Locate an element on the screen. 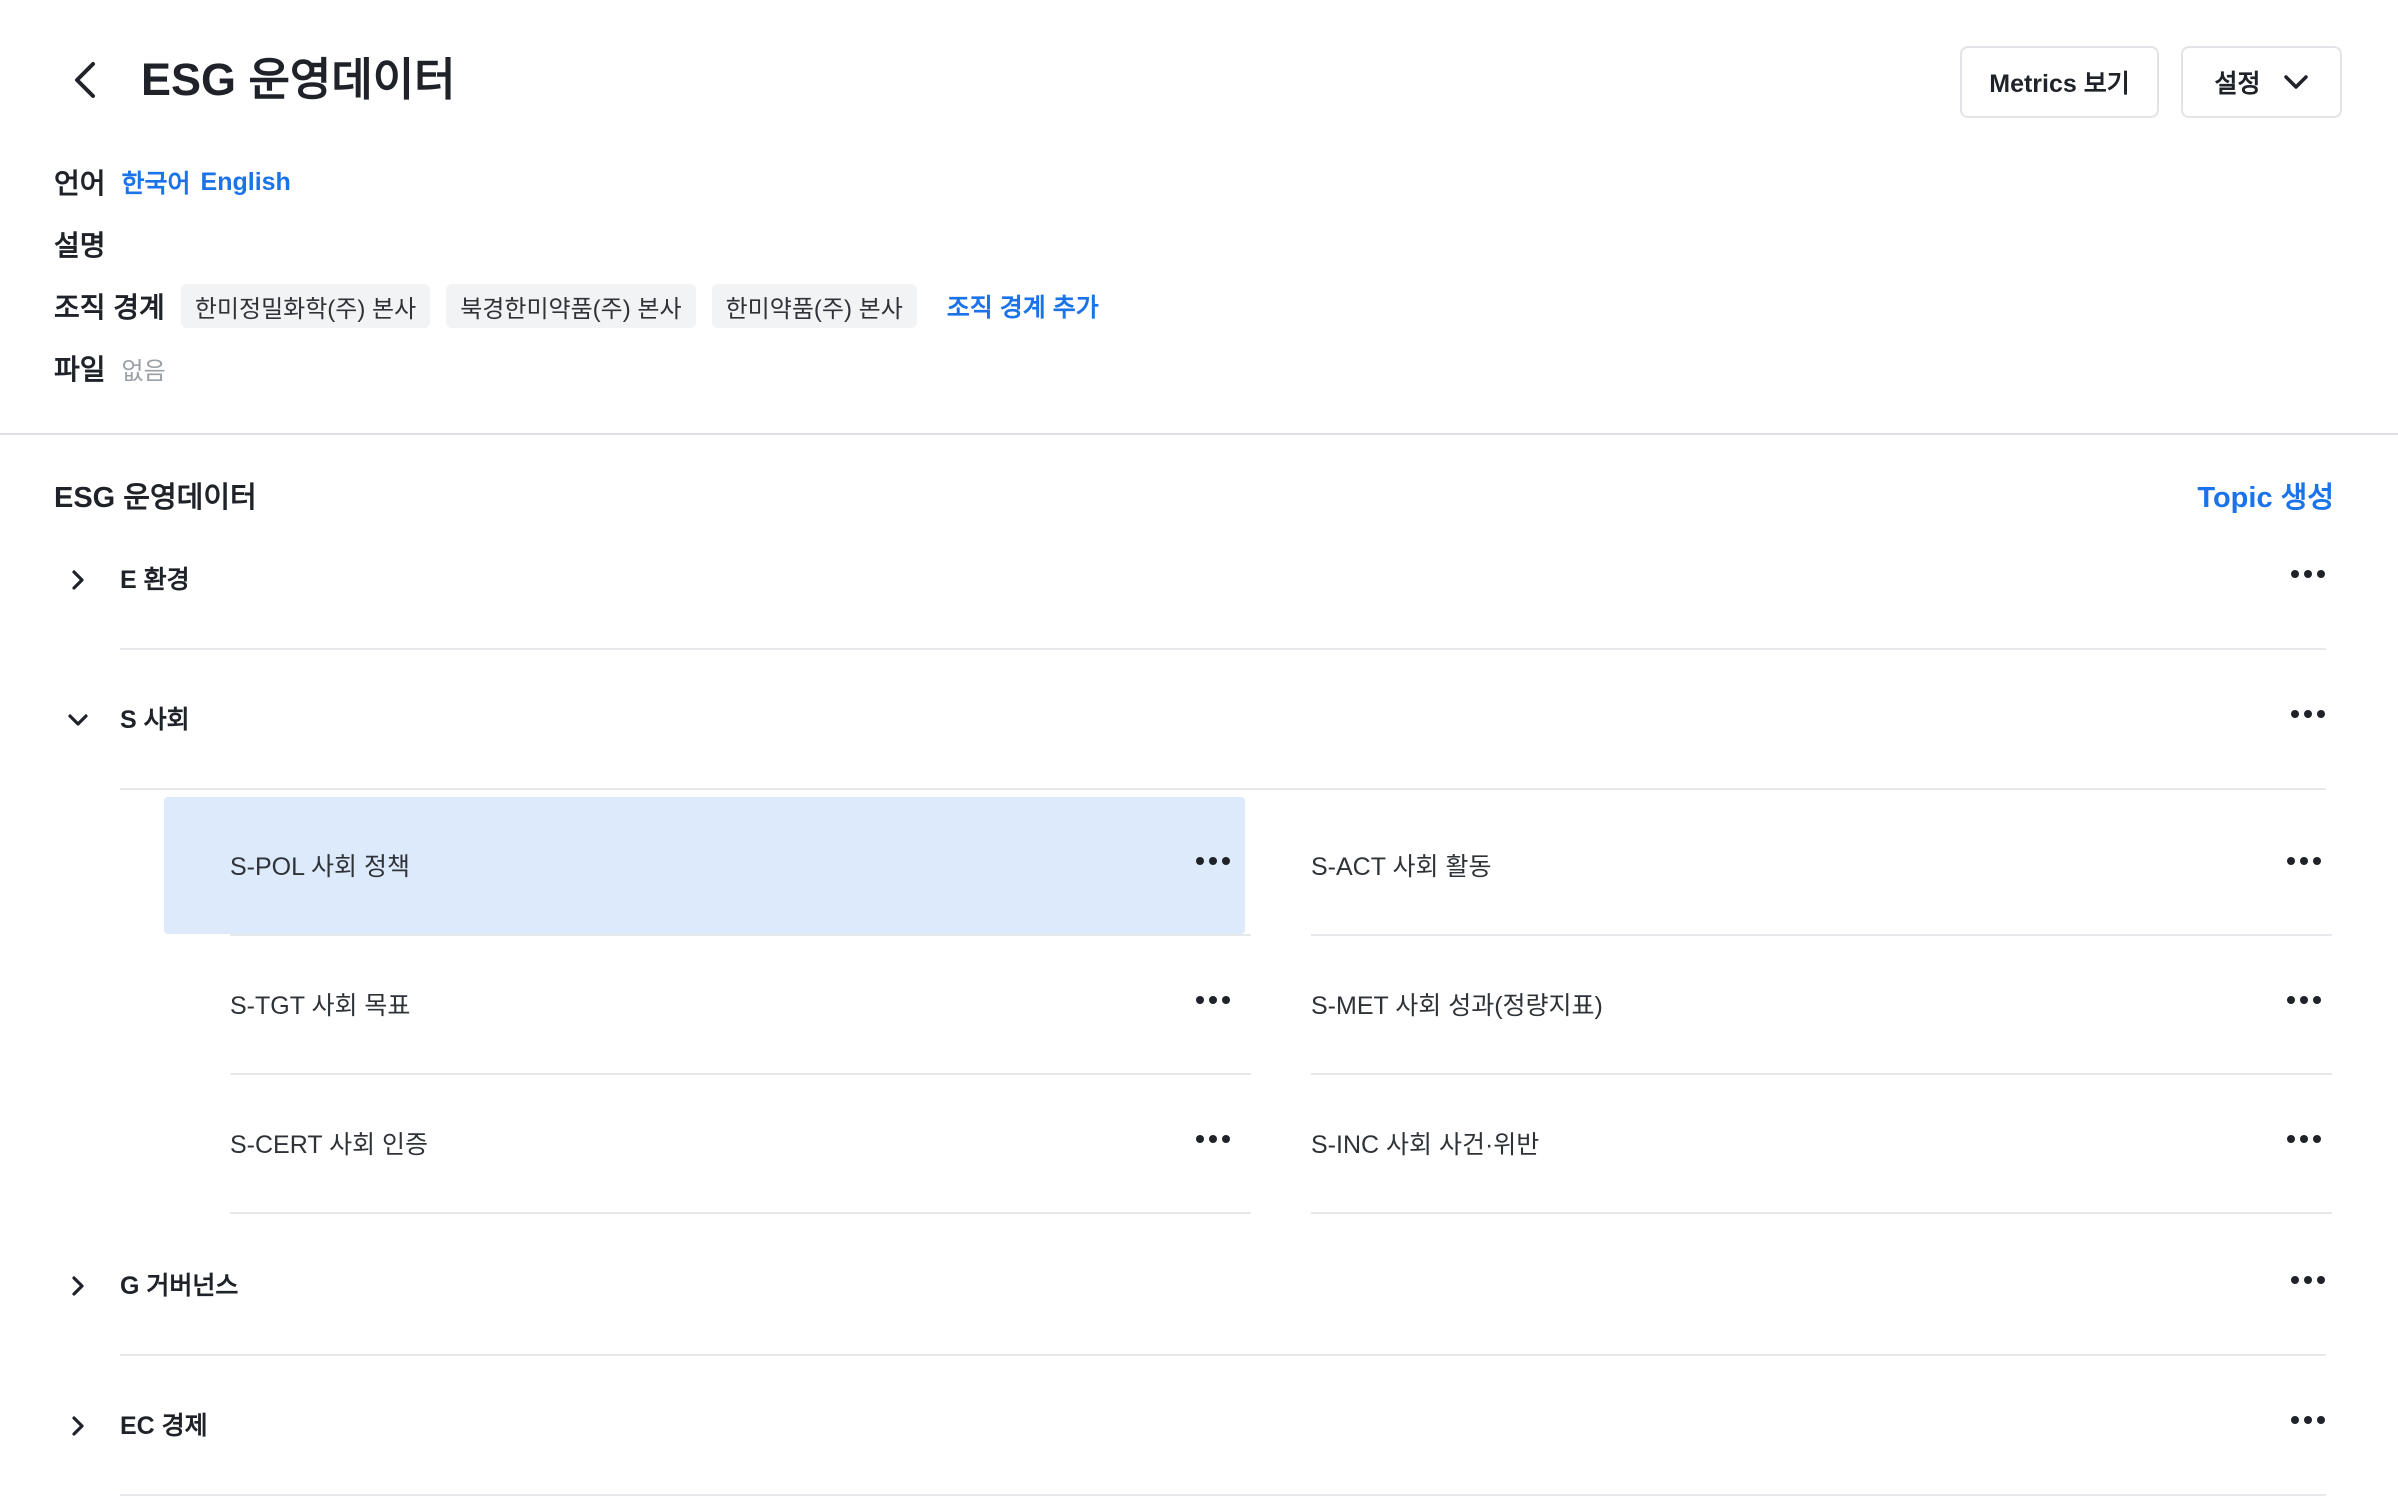 The width and height of the screenshot is (2398, 1498). language-korean: 한국어 is located at coordinates (156, 182).